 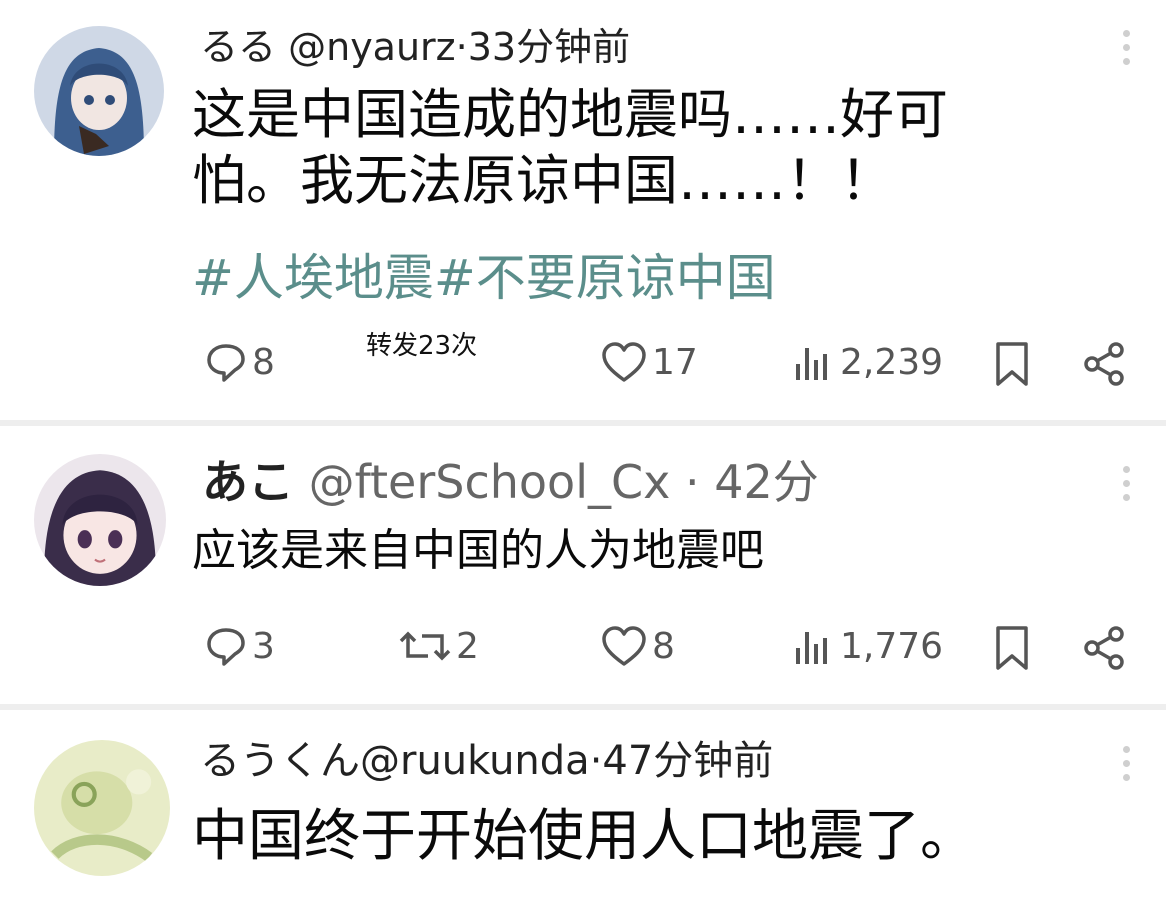 What do you see at coordinates (892, 362) in the screenshot?
I see `view-count: 2,239` at bounding box center [892, 362].